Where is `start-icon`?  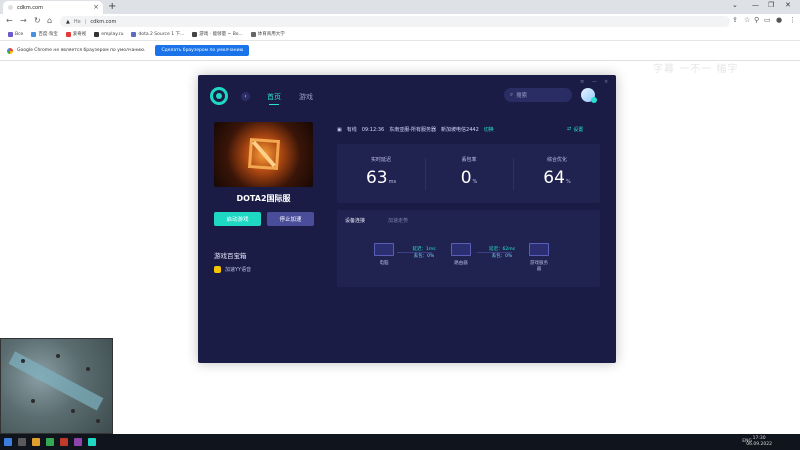
start-icon is located at coordinates (8, 442).